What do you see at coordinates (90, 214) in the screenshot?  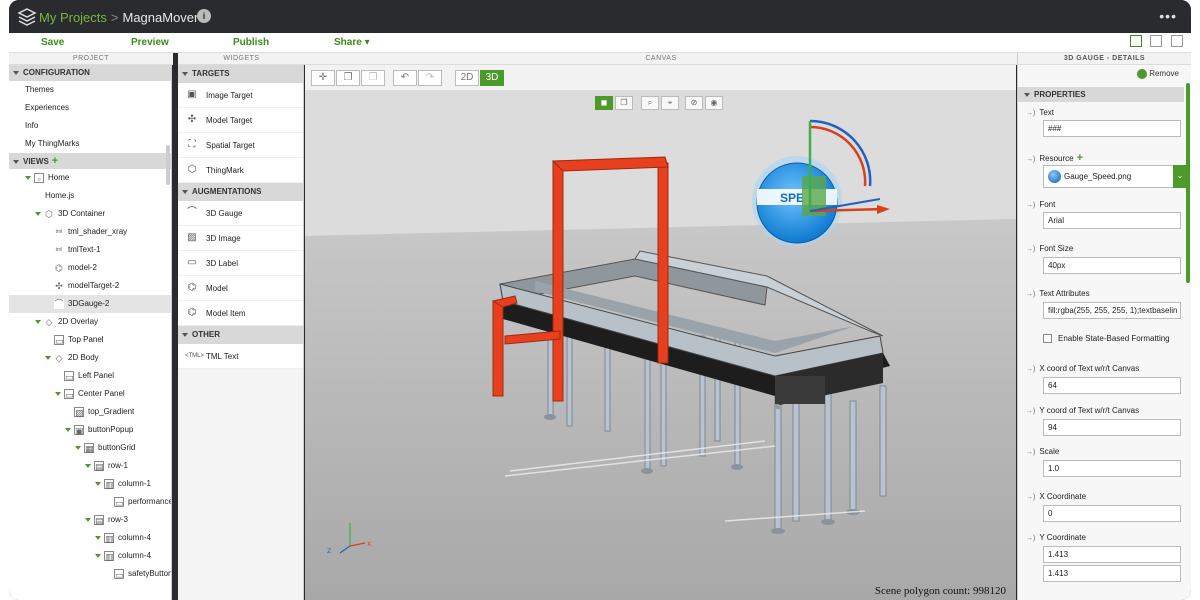 I see `tree-item: ⬡ 3D Container` at bounding box center [90, 214].